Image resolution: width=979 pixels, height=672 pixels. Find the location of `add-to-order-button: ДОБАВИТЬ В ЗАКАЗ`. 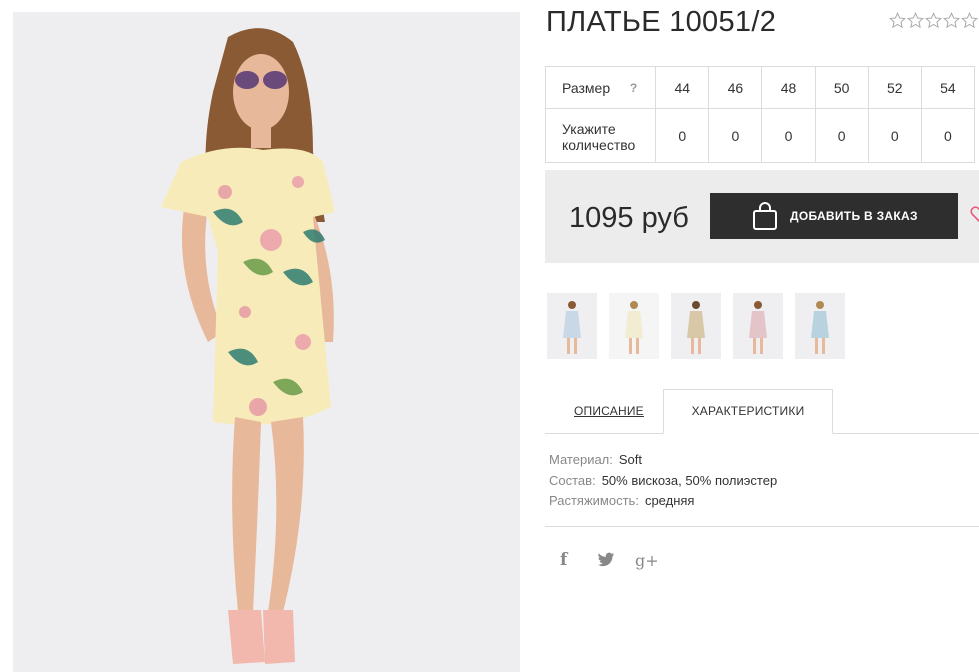

add-to-order-button: ДОБАВИТЬ В ЗАКАЗ is located at coordinates (834, 216).